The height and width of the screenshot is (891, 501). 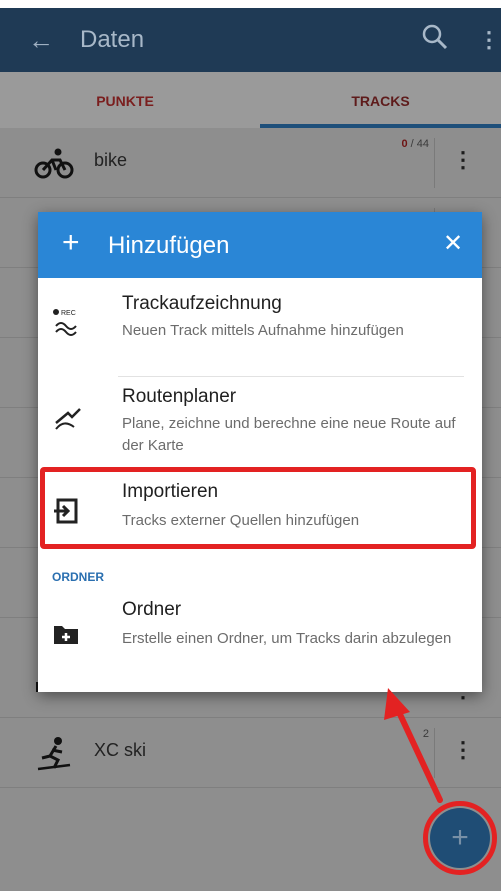 I want to click on track-name: XC ski, so click(x=120, y=750).